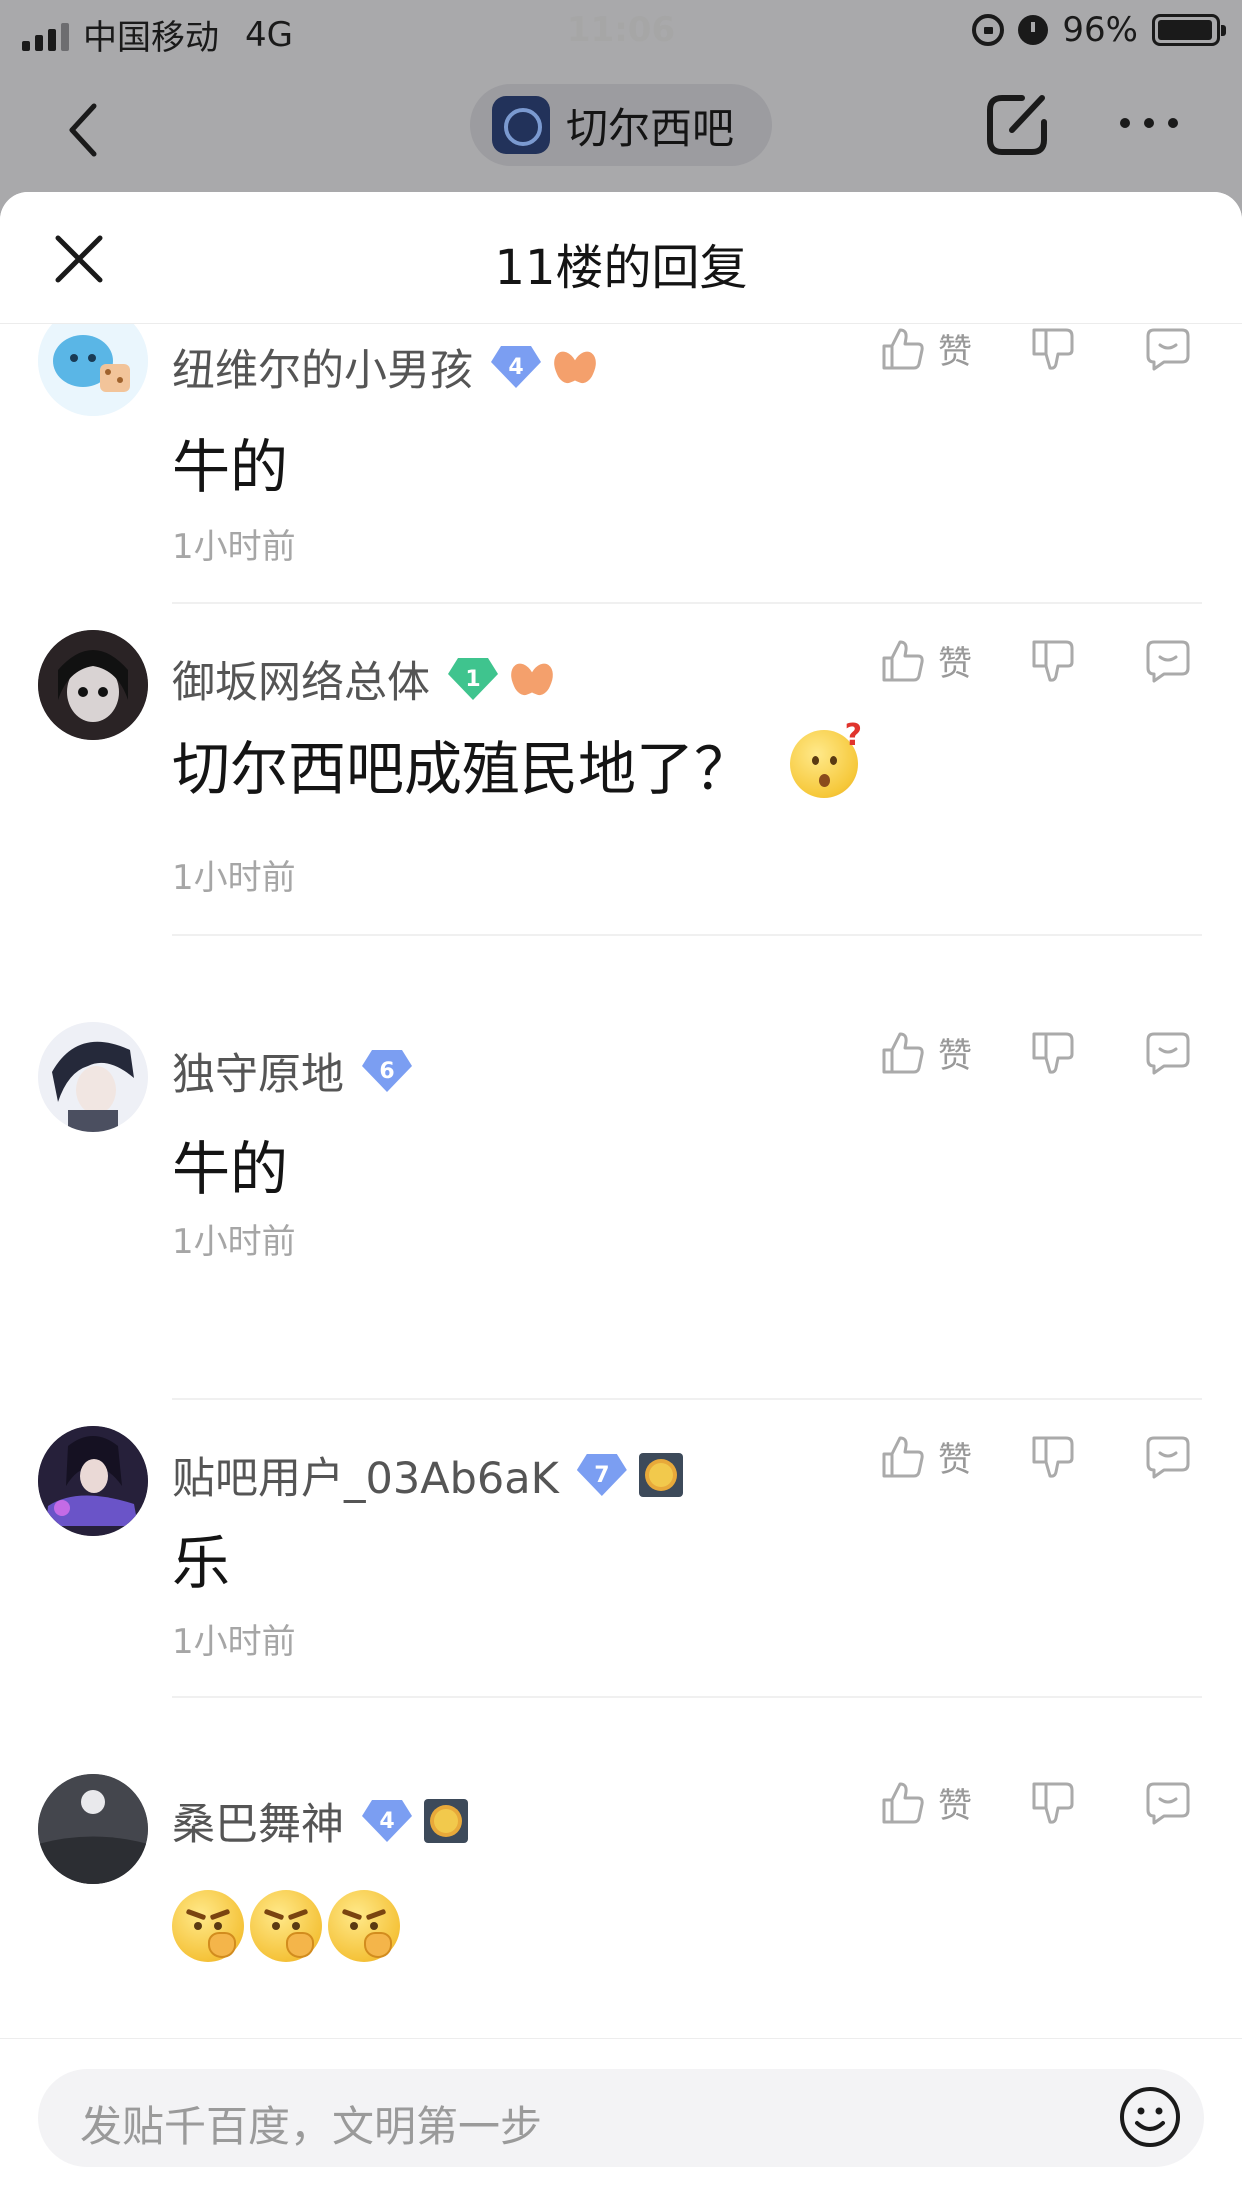  Describe the element at coordinates (826, 758) in the screenshot. I see `confused-face-emoji-icon: ?` at that location.